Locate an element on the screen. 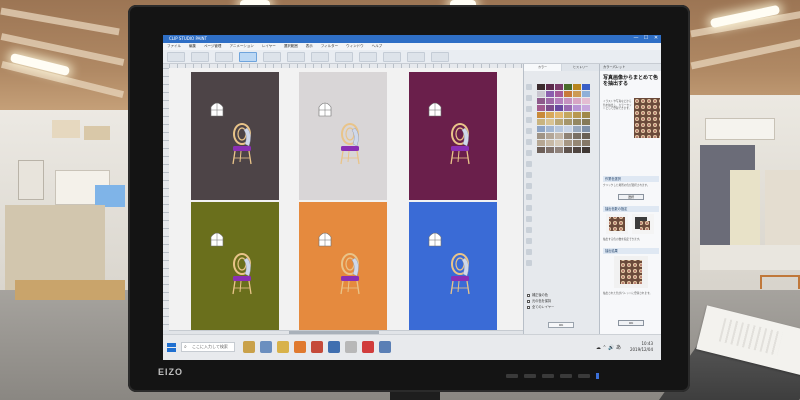 Image resolution: width=800 pixels, height=400 pixels. menu-filter: フィルター is located at coordinates (329, 46).